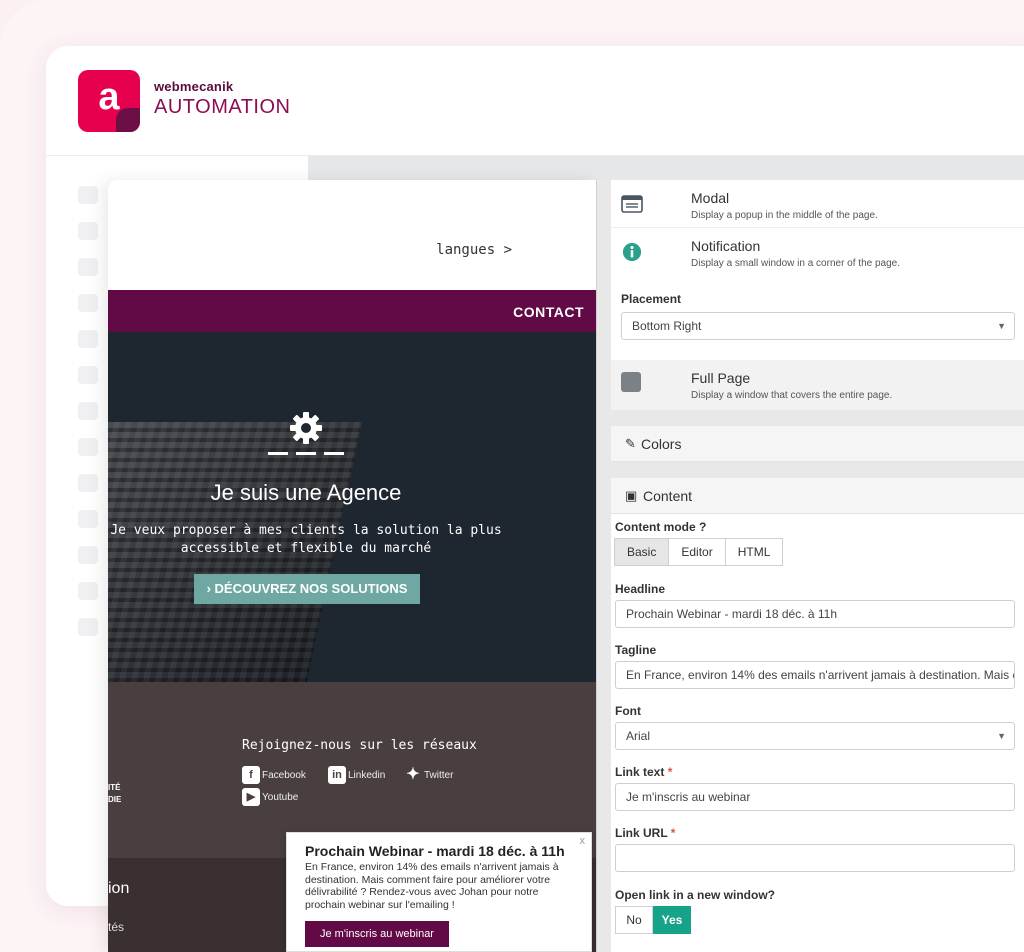  I want to click on brand-name-product: AUTOMATION, so click(222, 107).